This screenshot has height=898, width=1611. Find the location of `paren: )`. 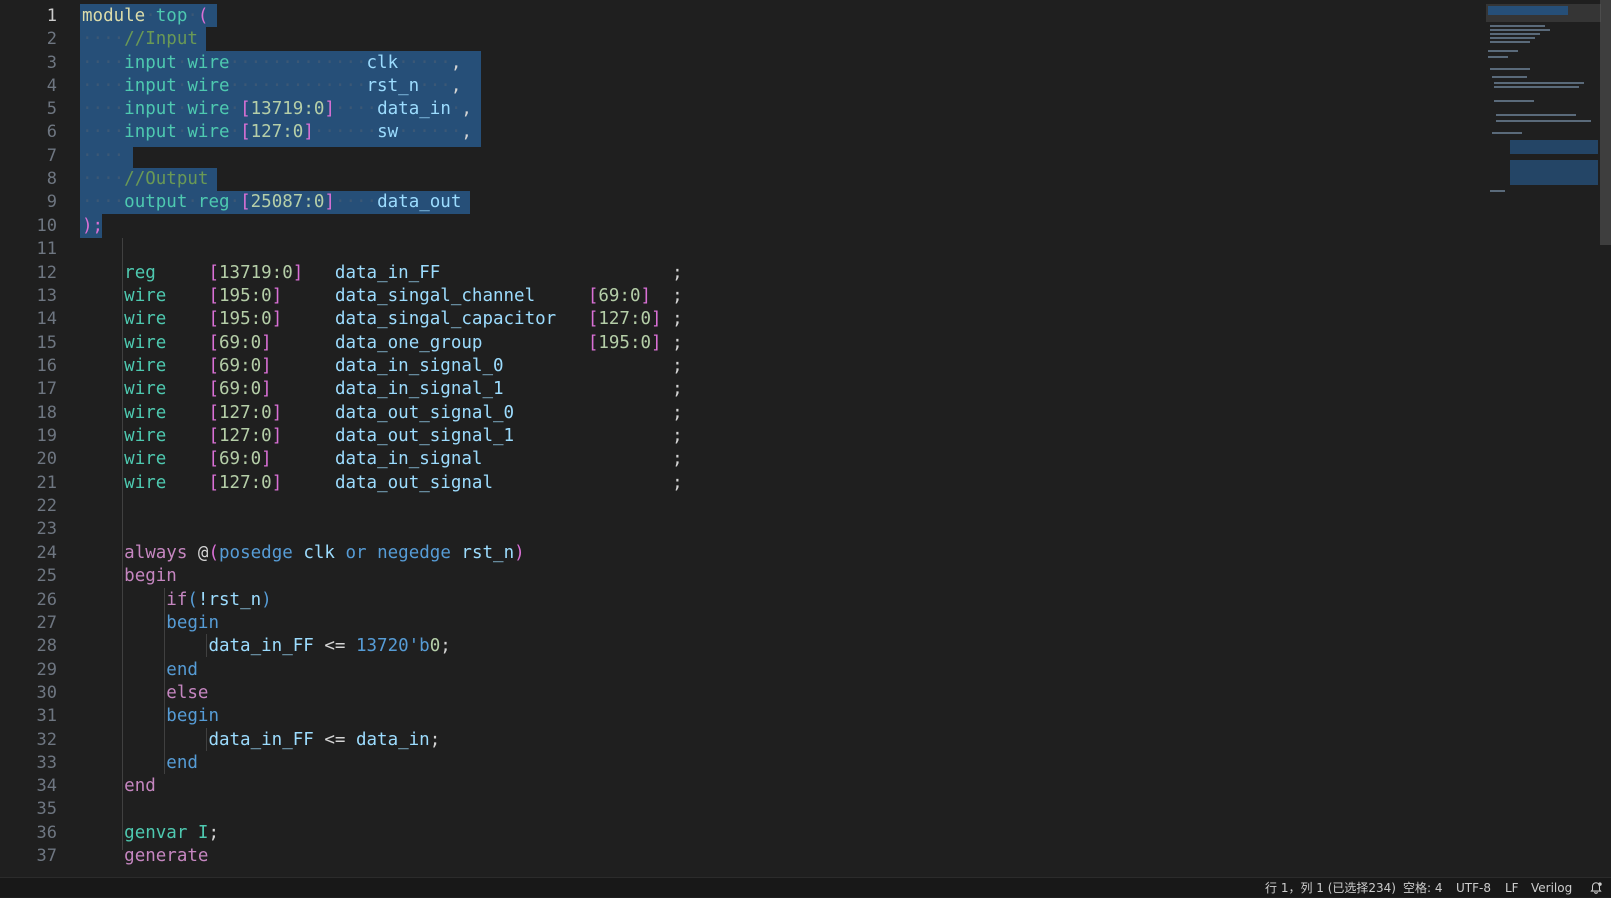

paren: ) is located at coordinates (266, 600).